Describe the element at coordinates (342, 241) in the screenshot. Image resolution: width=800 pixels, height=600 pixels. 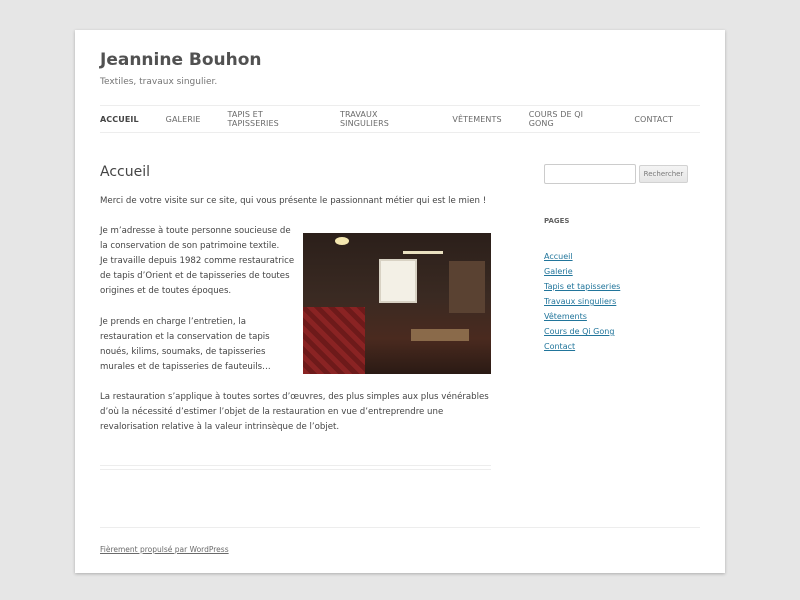
I see `lamp-shape` at that location.